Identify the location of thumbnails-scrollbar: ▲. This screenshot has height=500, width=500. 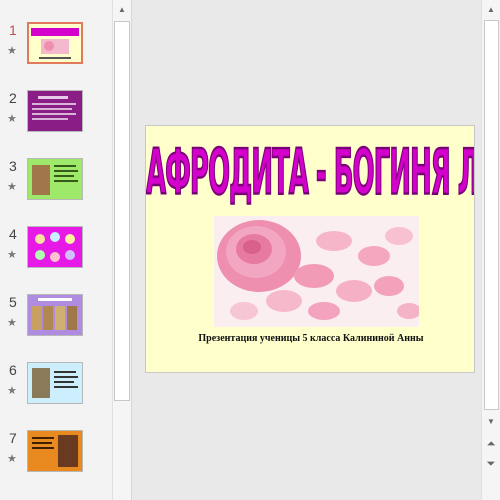
(121, 250).